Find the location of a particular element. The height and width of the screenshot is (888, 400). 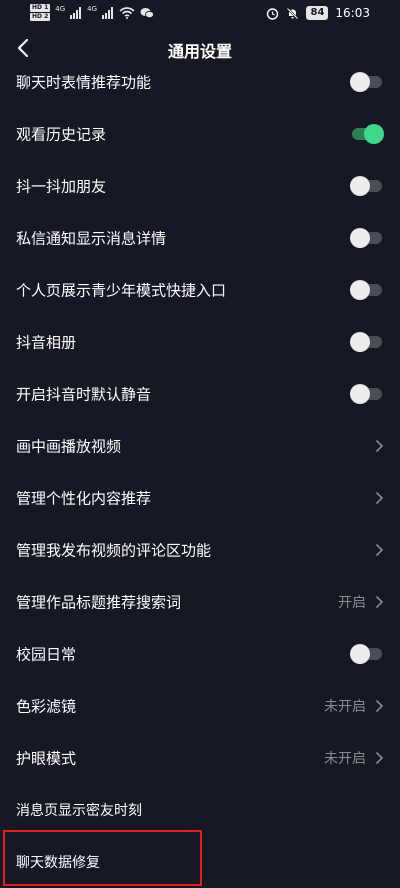

hd1-badge: HD 1 is located at coordinates (40, 8).